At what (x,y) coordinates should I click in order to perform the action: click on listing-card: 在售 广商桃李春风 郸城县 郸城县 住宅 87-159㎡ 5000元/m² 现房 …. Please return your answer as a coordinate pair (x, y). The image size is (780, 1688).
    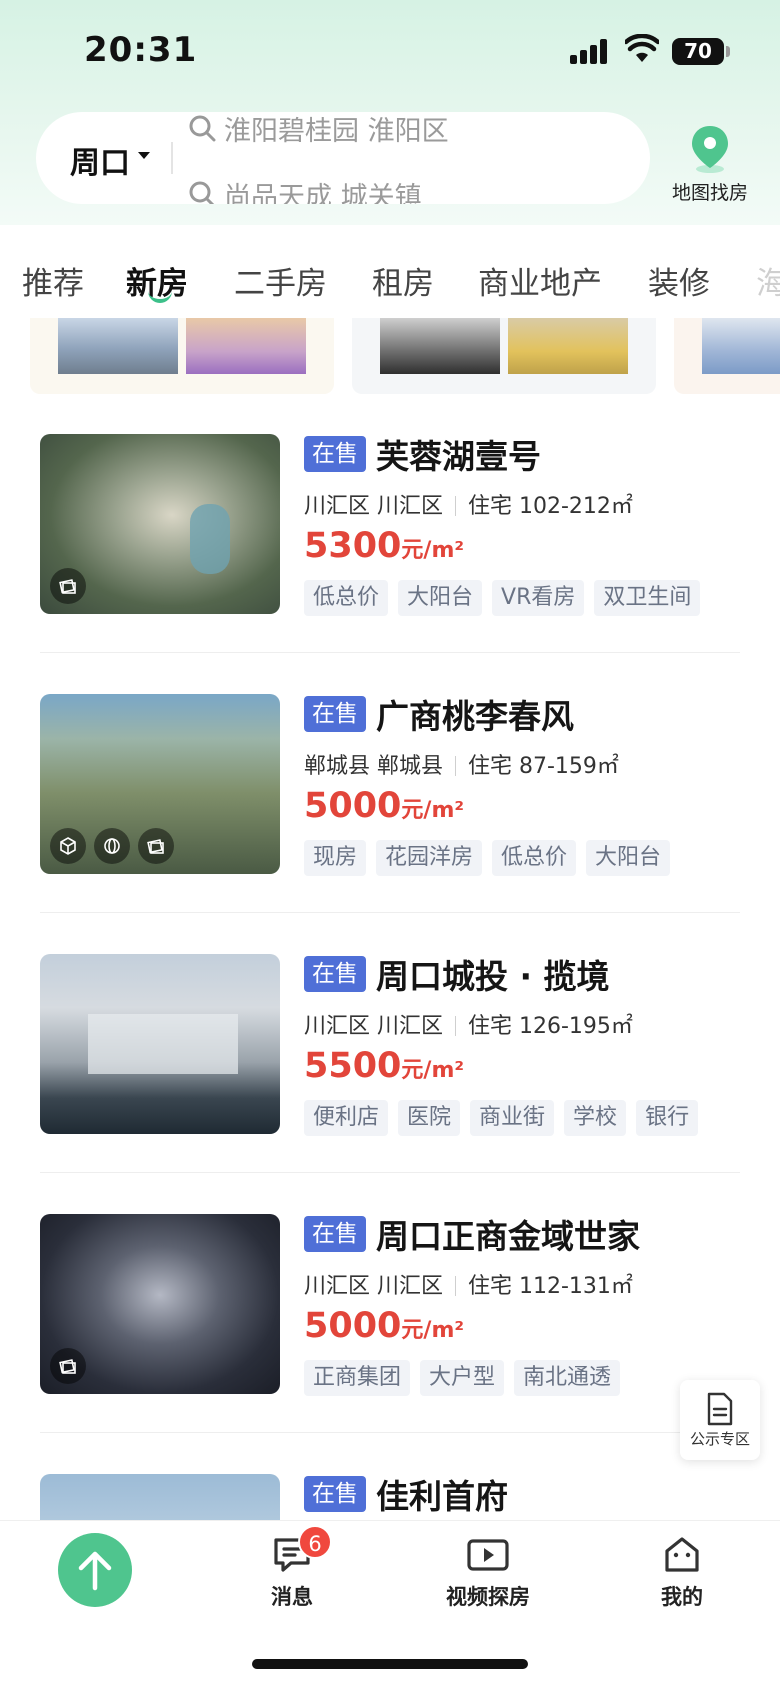
    Looking at the image, I should click on (390, 824).